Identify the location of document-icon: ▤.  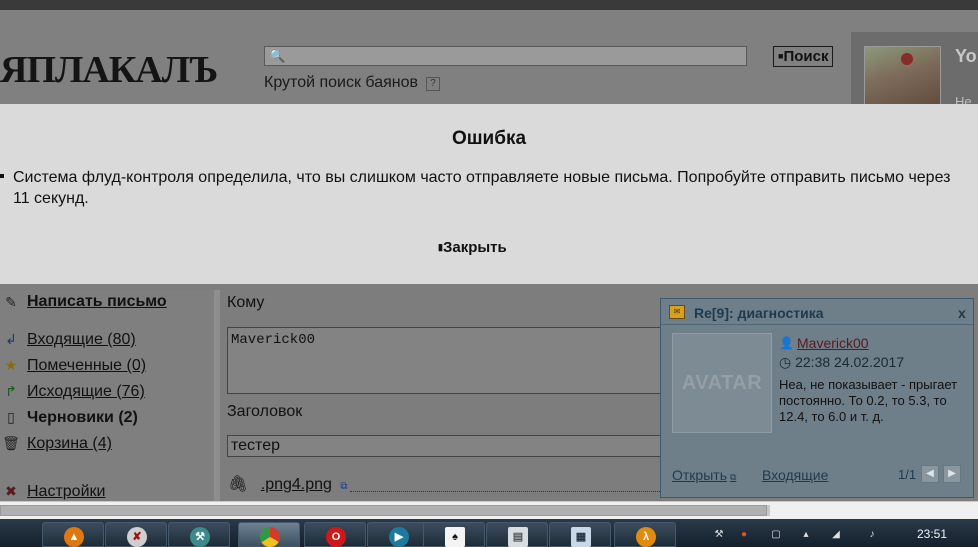
(518, 537).